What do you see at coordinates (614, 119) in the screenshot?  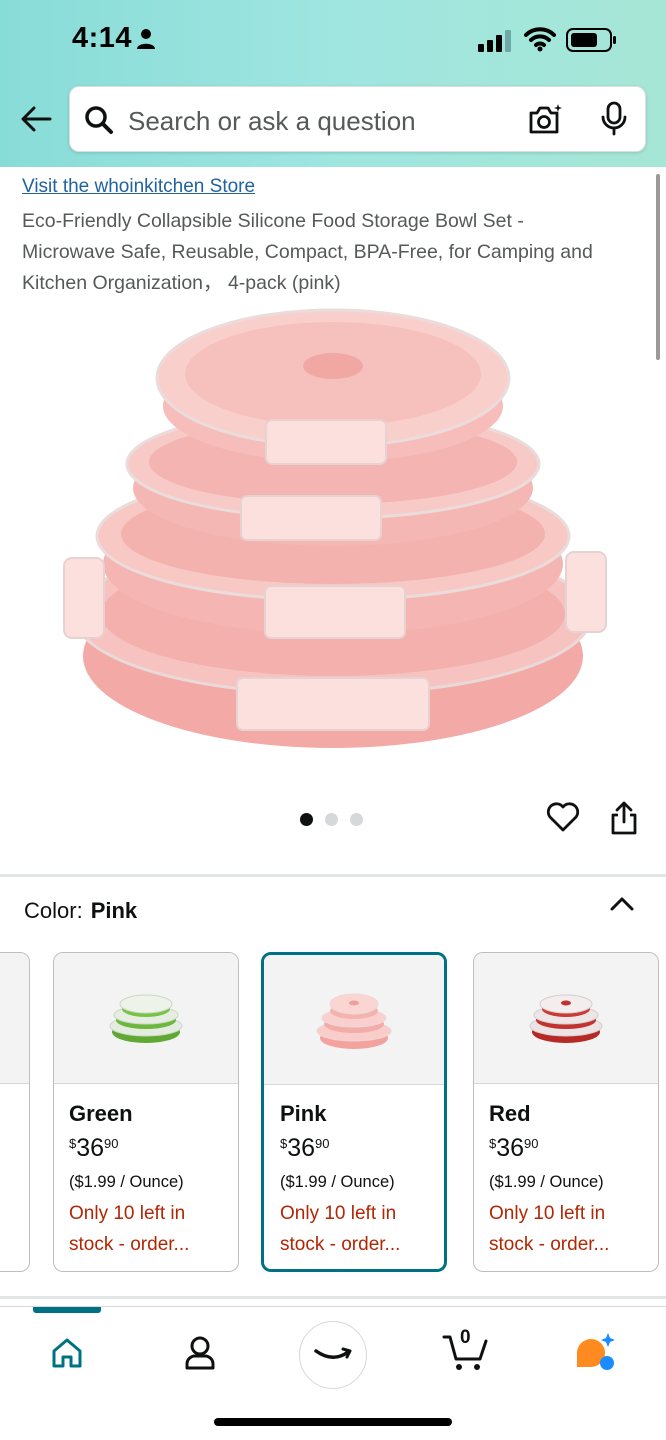 I see `microphone-icon` at bounding box center [614, 119].